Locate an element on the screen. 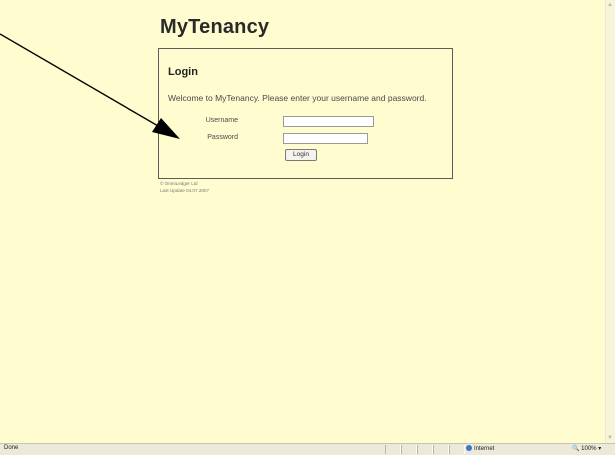 This screenshot has width=615, height=455. password-field is located at coordinates (325, 138).